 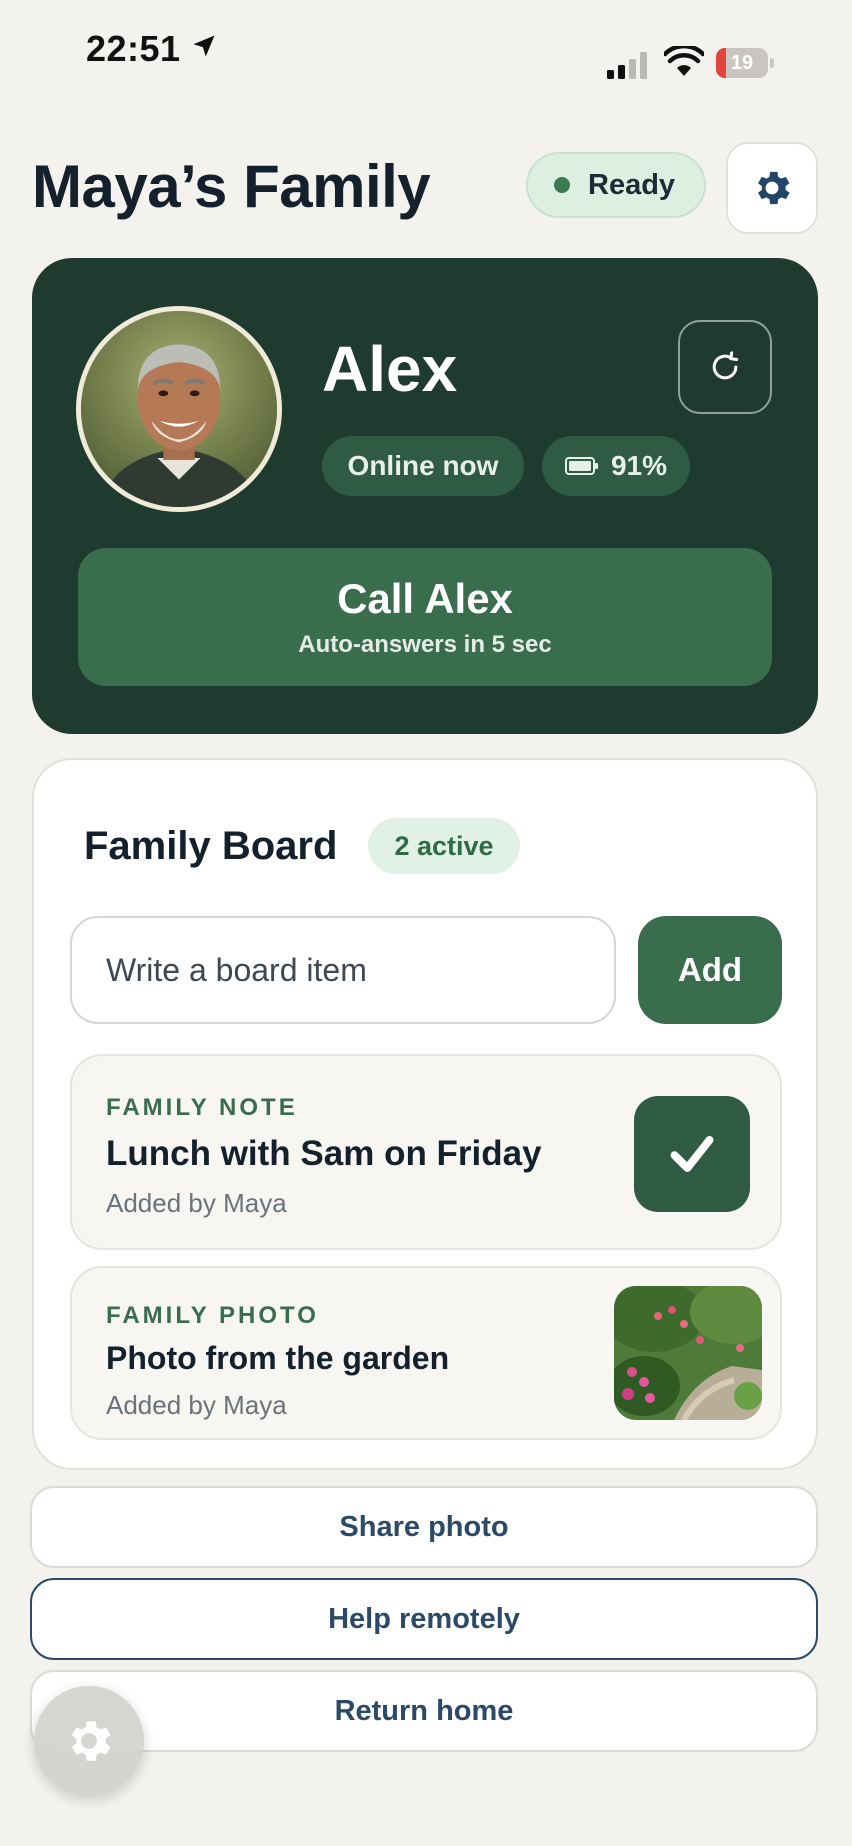 What do you see at coordinates (627, 65) in the screenshot?
I see `cellular-signal-icon` at bounding box center [627, 65].